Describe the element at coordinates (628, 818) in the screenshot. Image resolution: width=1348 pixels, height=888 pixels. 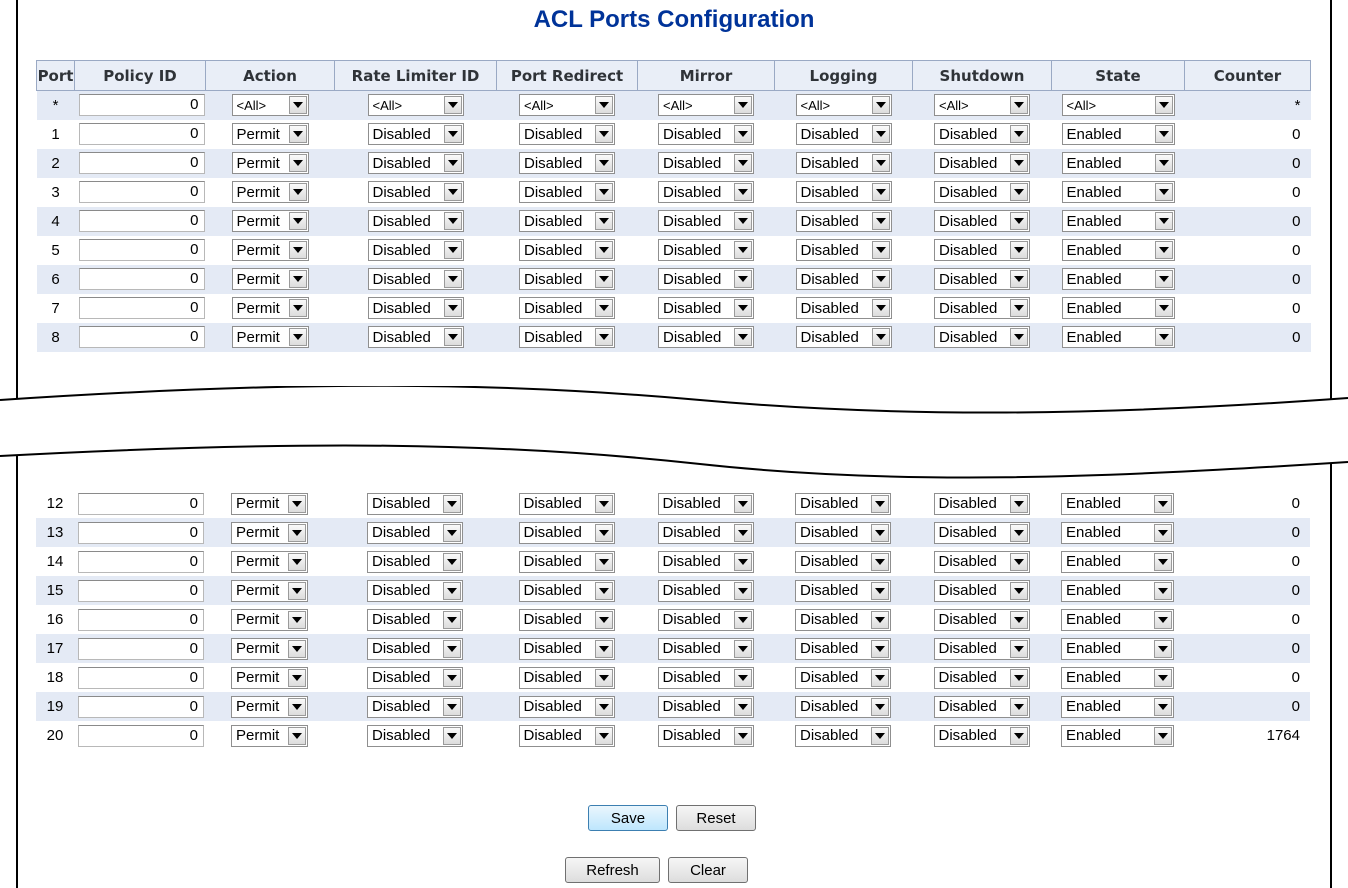
I see `save-button: Save` at that location.